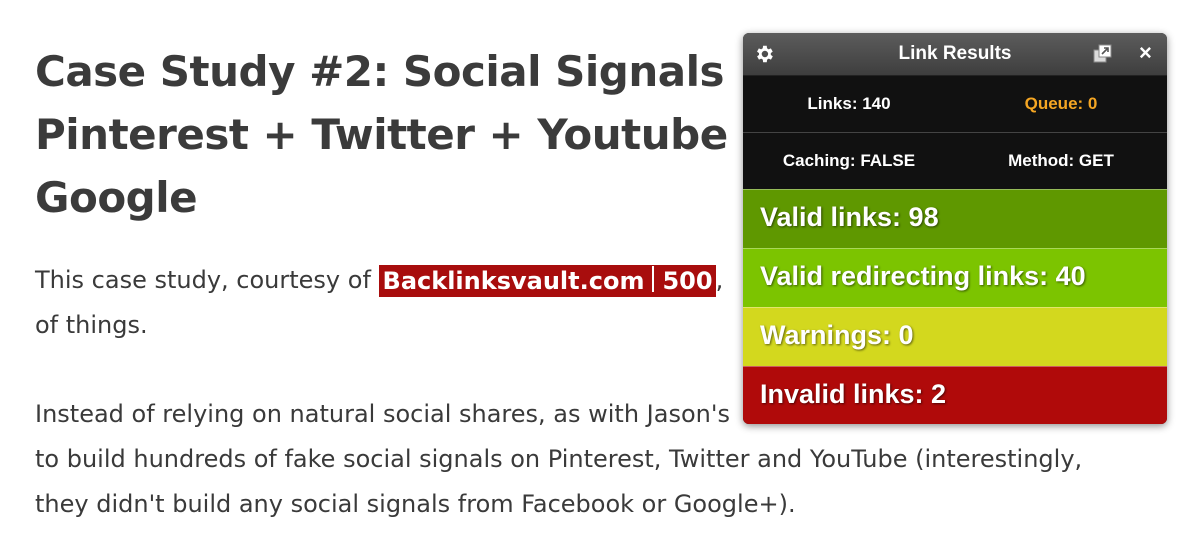 This screenshot has width=1200, height=558. Describe the element at coordinates (955, 336) in the screenshot. I see `warnings-row: Warnings: 0` at that location.